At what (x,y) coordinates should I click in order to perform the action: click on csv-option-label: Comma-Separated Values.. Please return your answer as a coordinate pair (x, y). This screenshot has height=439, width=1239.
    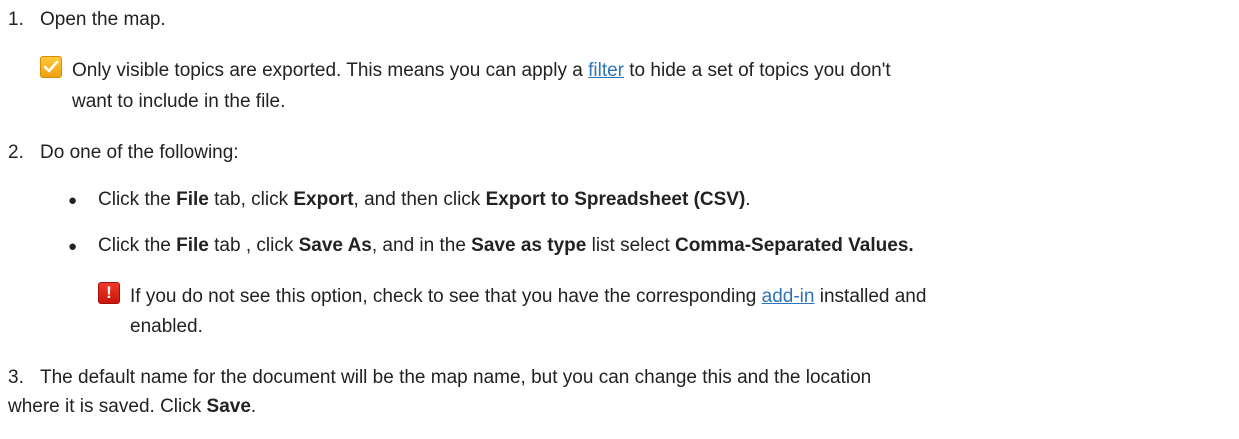
    Looking at the image, I should click on (794, 245).